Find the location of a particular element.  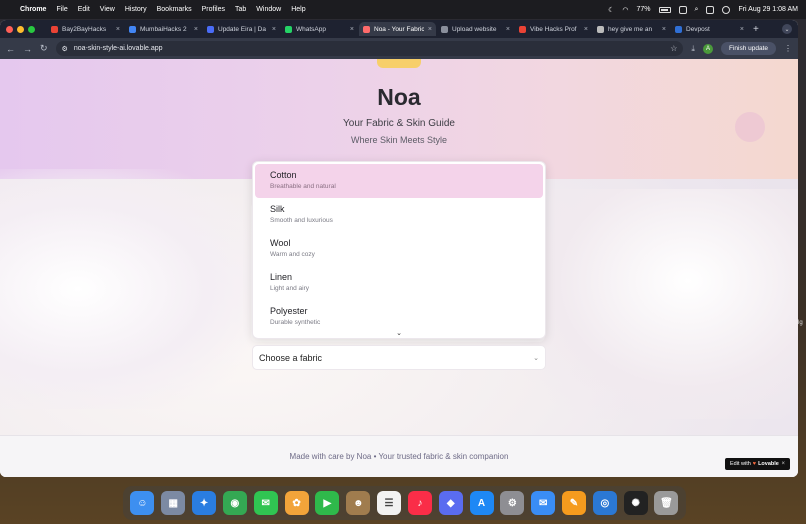

option-name: Silk is located at coordinates (399, 209).